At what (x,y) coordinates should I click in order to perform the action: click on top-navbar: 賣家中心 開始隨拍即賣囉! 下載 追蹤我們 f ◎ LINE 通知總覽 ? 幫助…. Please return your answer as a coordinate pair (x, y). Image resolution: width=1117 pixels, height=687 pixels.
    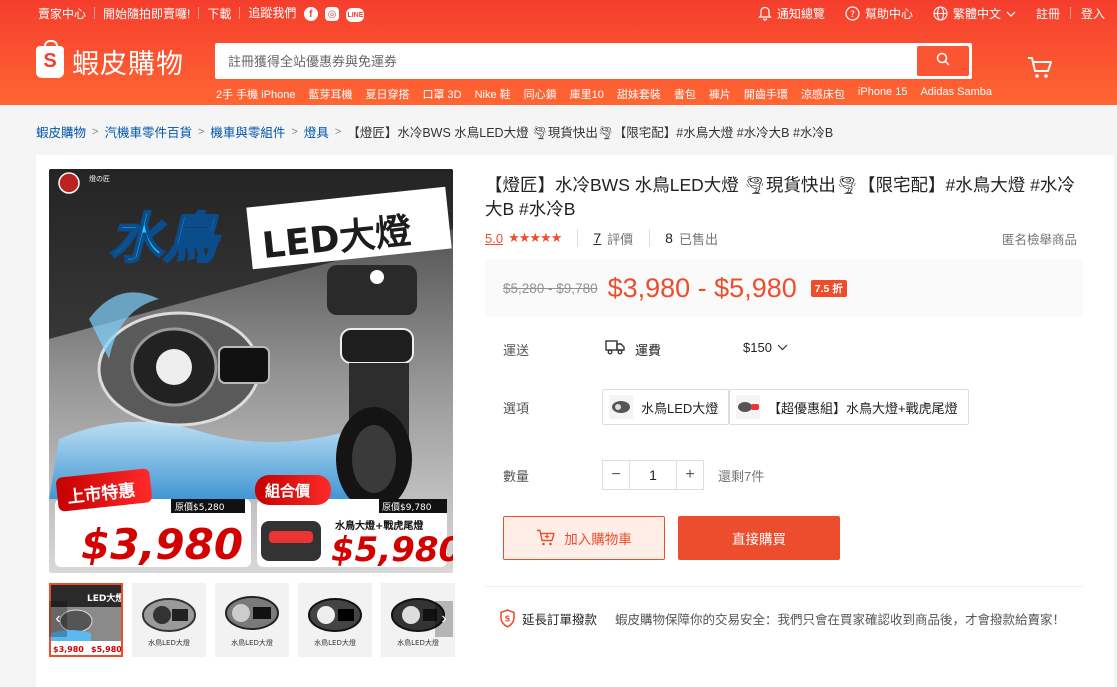
    Looking at the image, I should click on (571, 13).